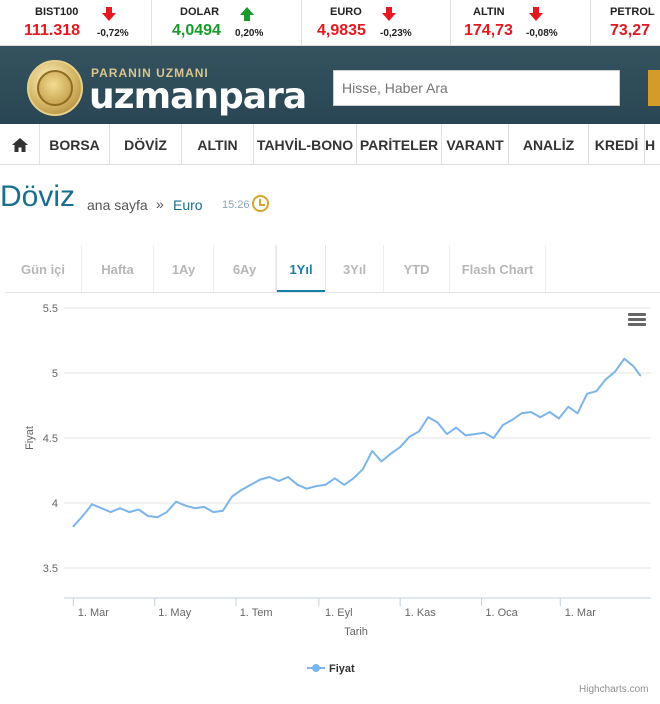  I want to click on ticker-item-bist100: BIST100 111.318 -0,72%, so click(76, 23).